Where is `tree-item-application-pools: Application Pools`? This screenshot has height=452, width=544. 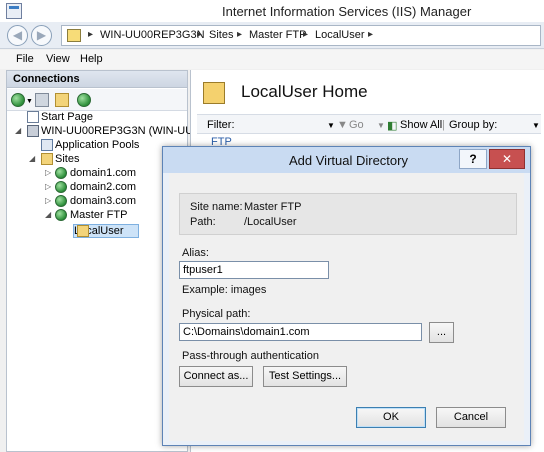 tree-item-application-pools: Application Pools is located at coordinates (97, 145).